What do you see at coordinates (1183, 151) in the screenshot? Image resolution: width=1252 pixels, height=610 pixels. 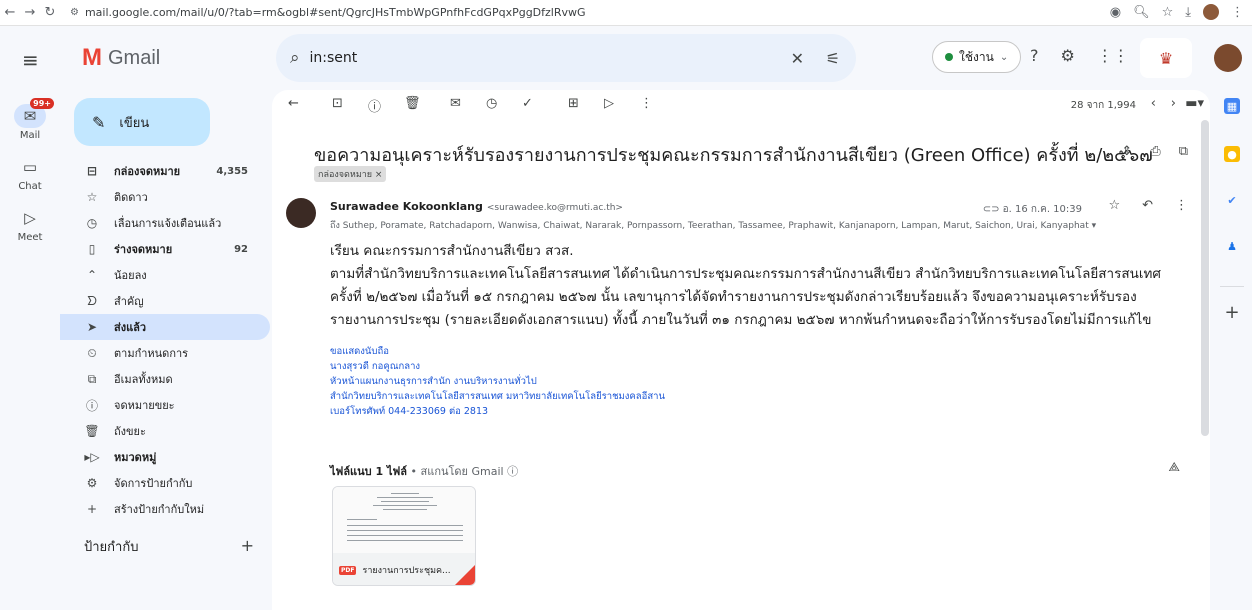 I see `open-new-window-icon: ⧉` at bounding box center [1183, 151].